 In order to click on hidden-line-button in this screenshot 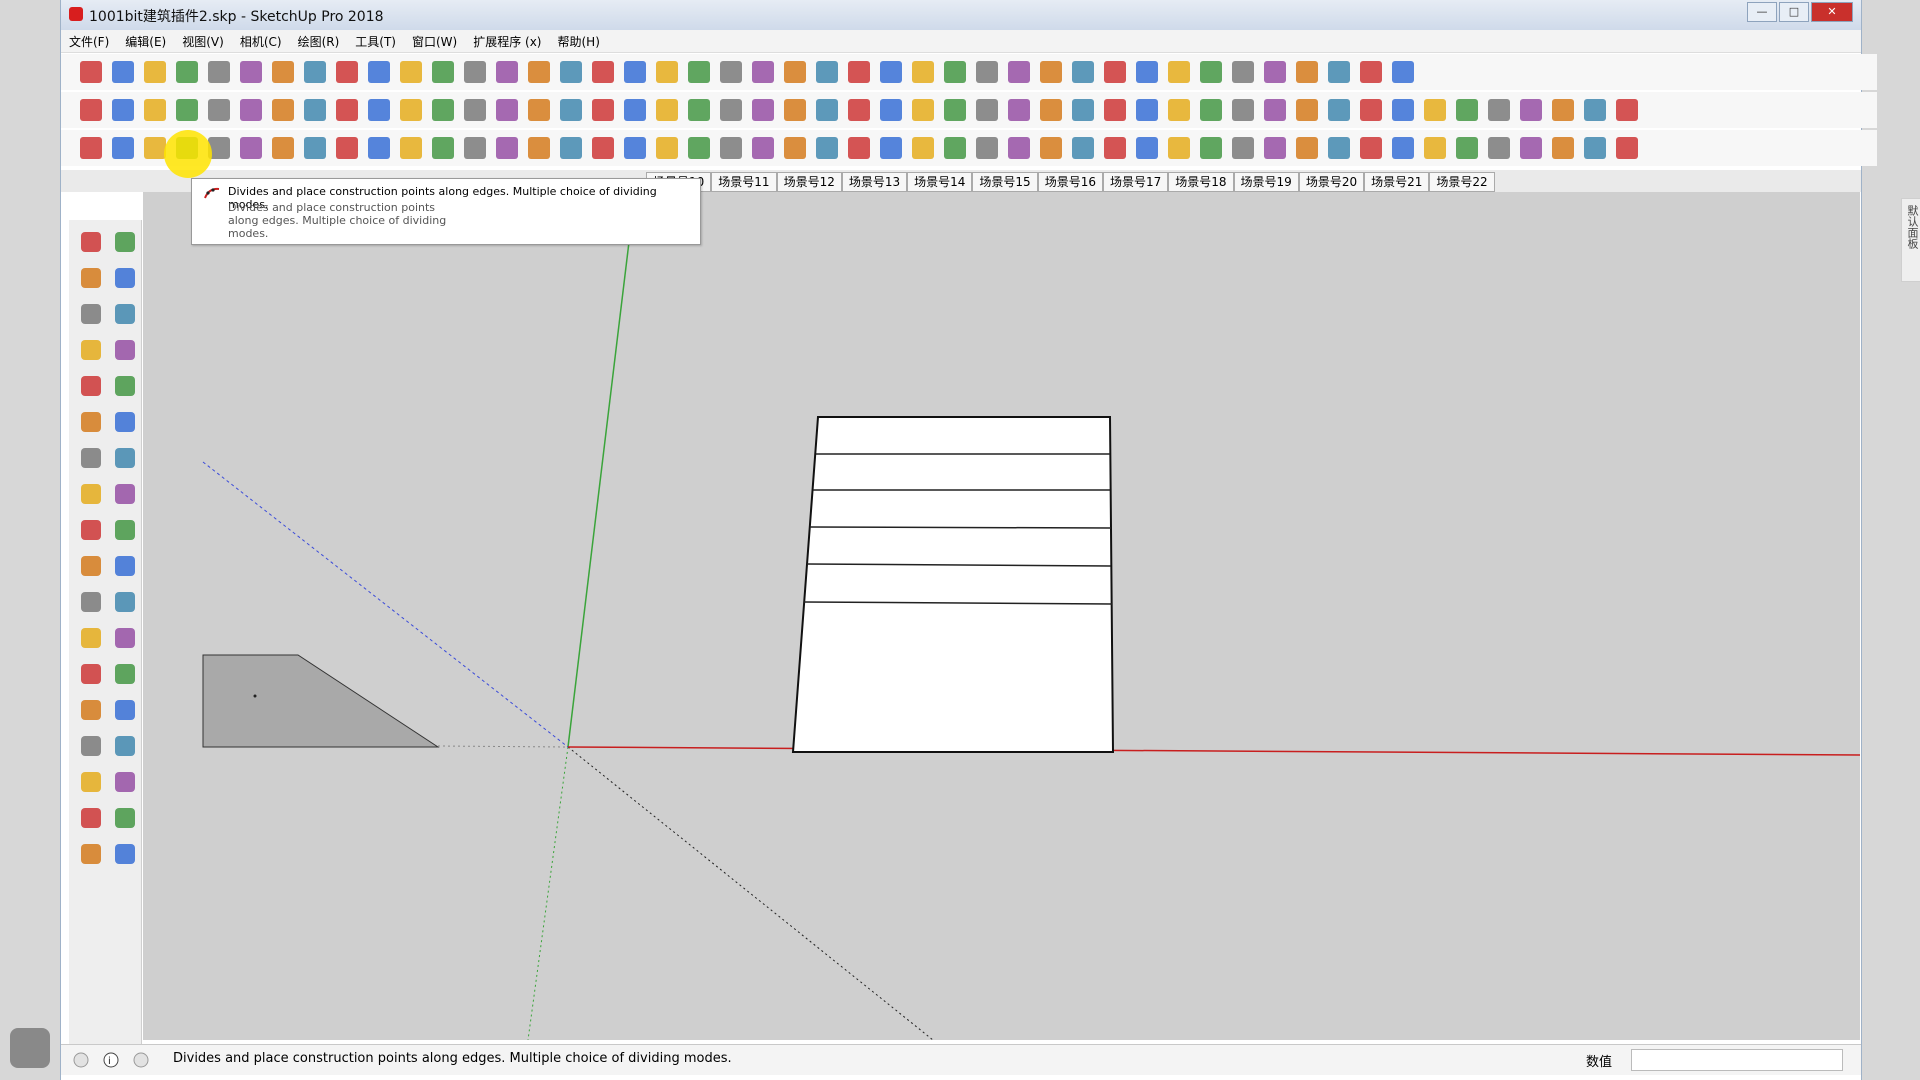, I will do `click(1307, 72)`.